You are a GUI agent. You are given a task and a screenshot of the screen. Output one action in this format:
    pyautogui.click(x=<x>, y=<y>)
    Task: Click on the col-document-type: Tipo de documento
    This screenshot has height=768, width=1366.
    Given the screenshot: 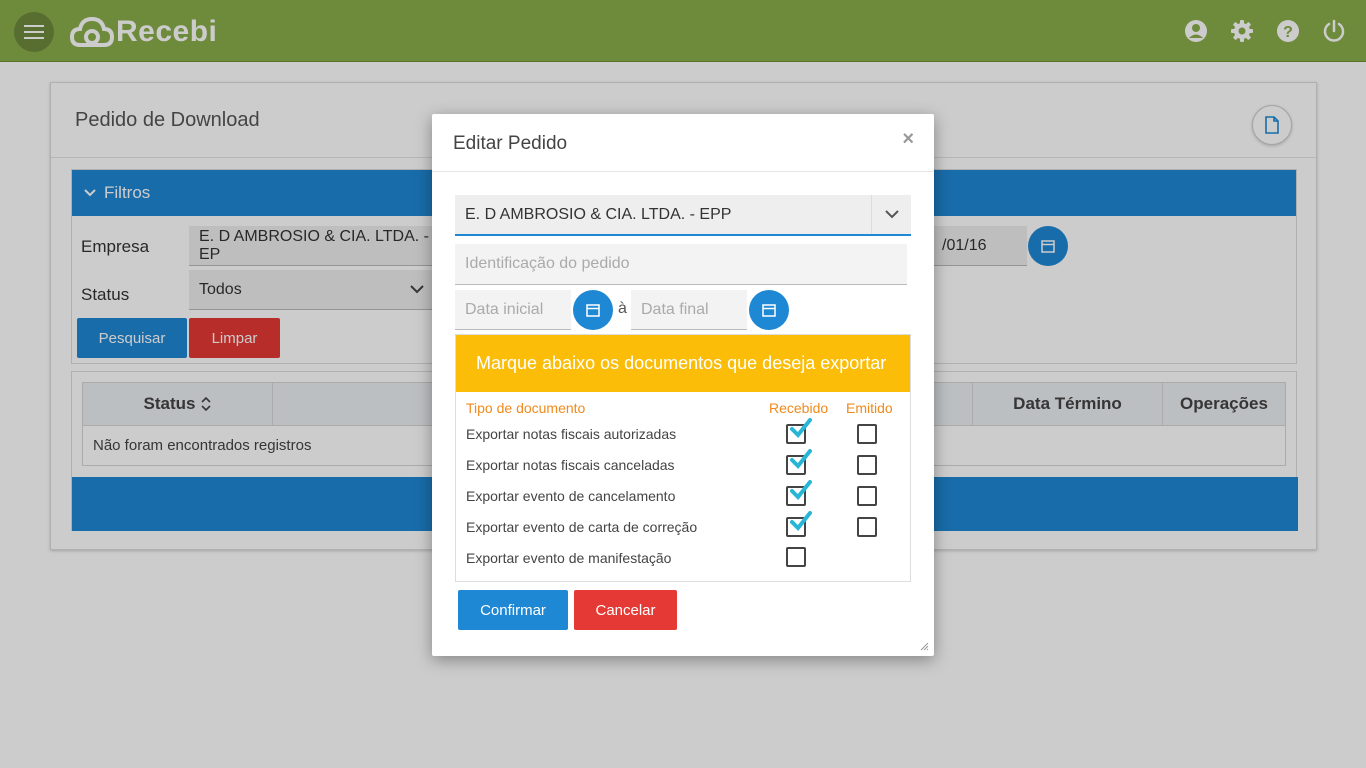 What is the action you would take?
    pyautogui.click(x=526, y=408)
    